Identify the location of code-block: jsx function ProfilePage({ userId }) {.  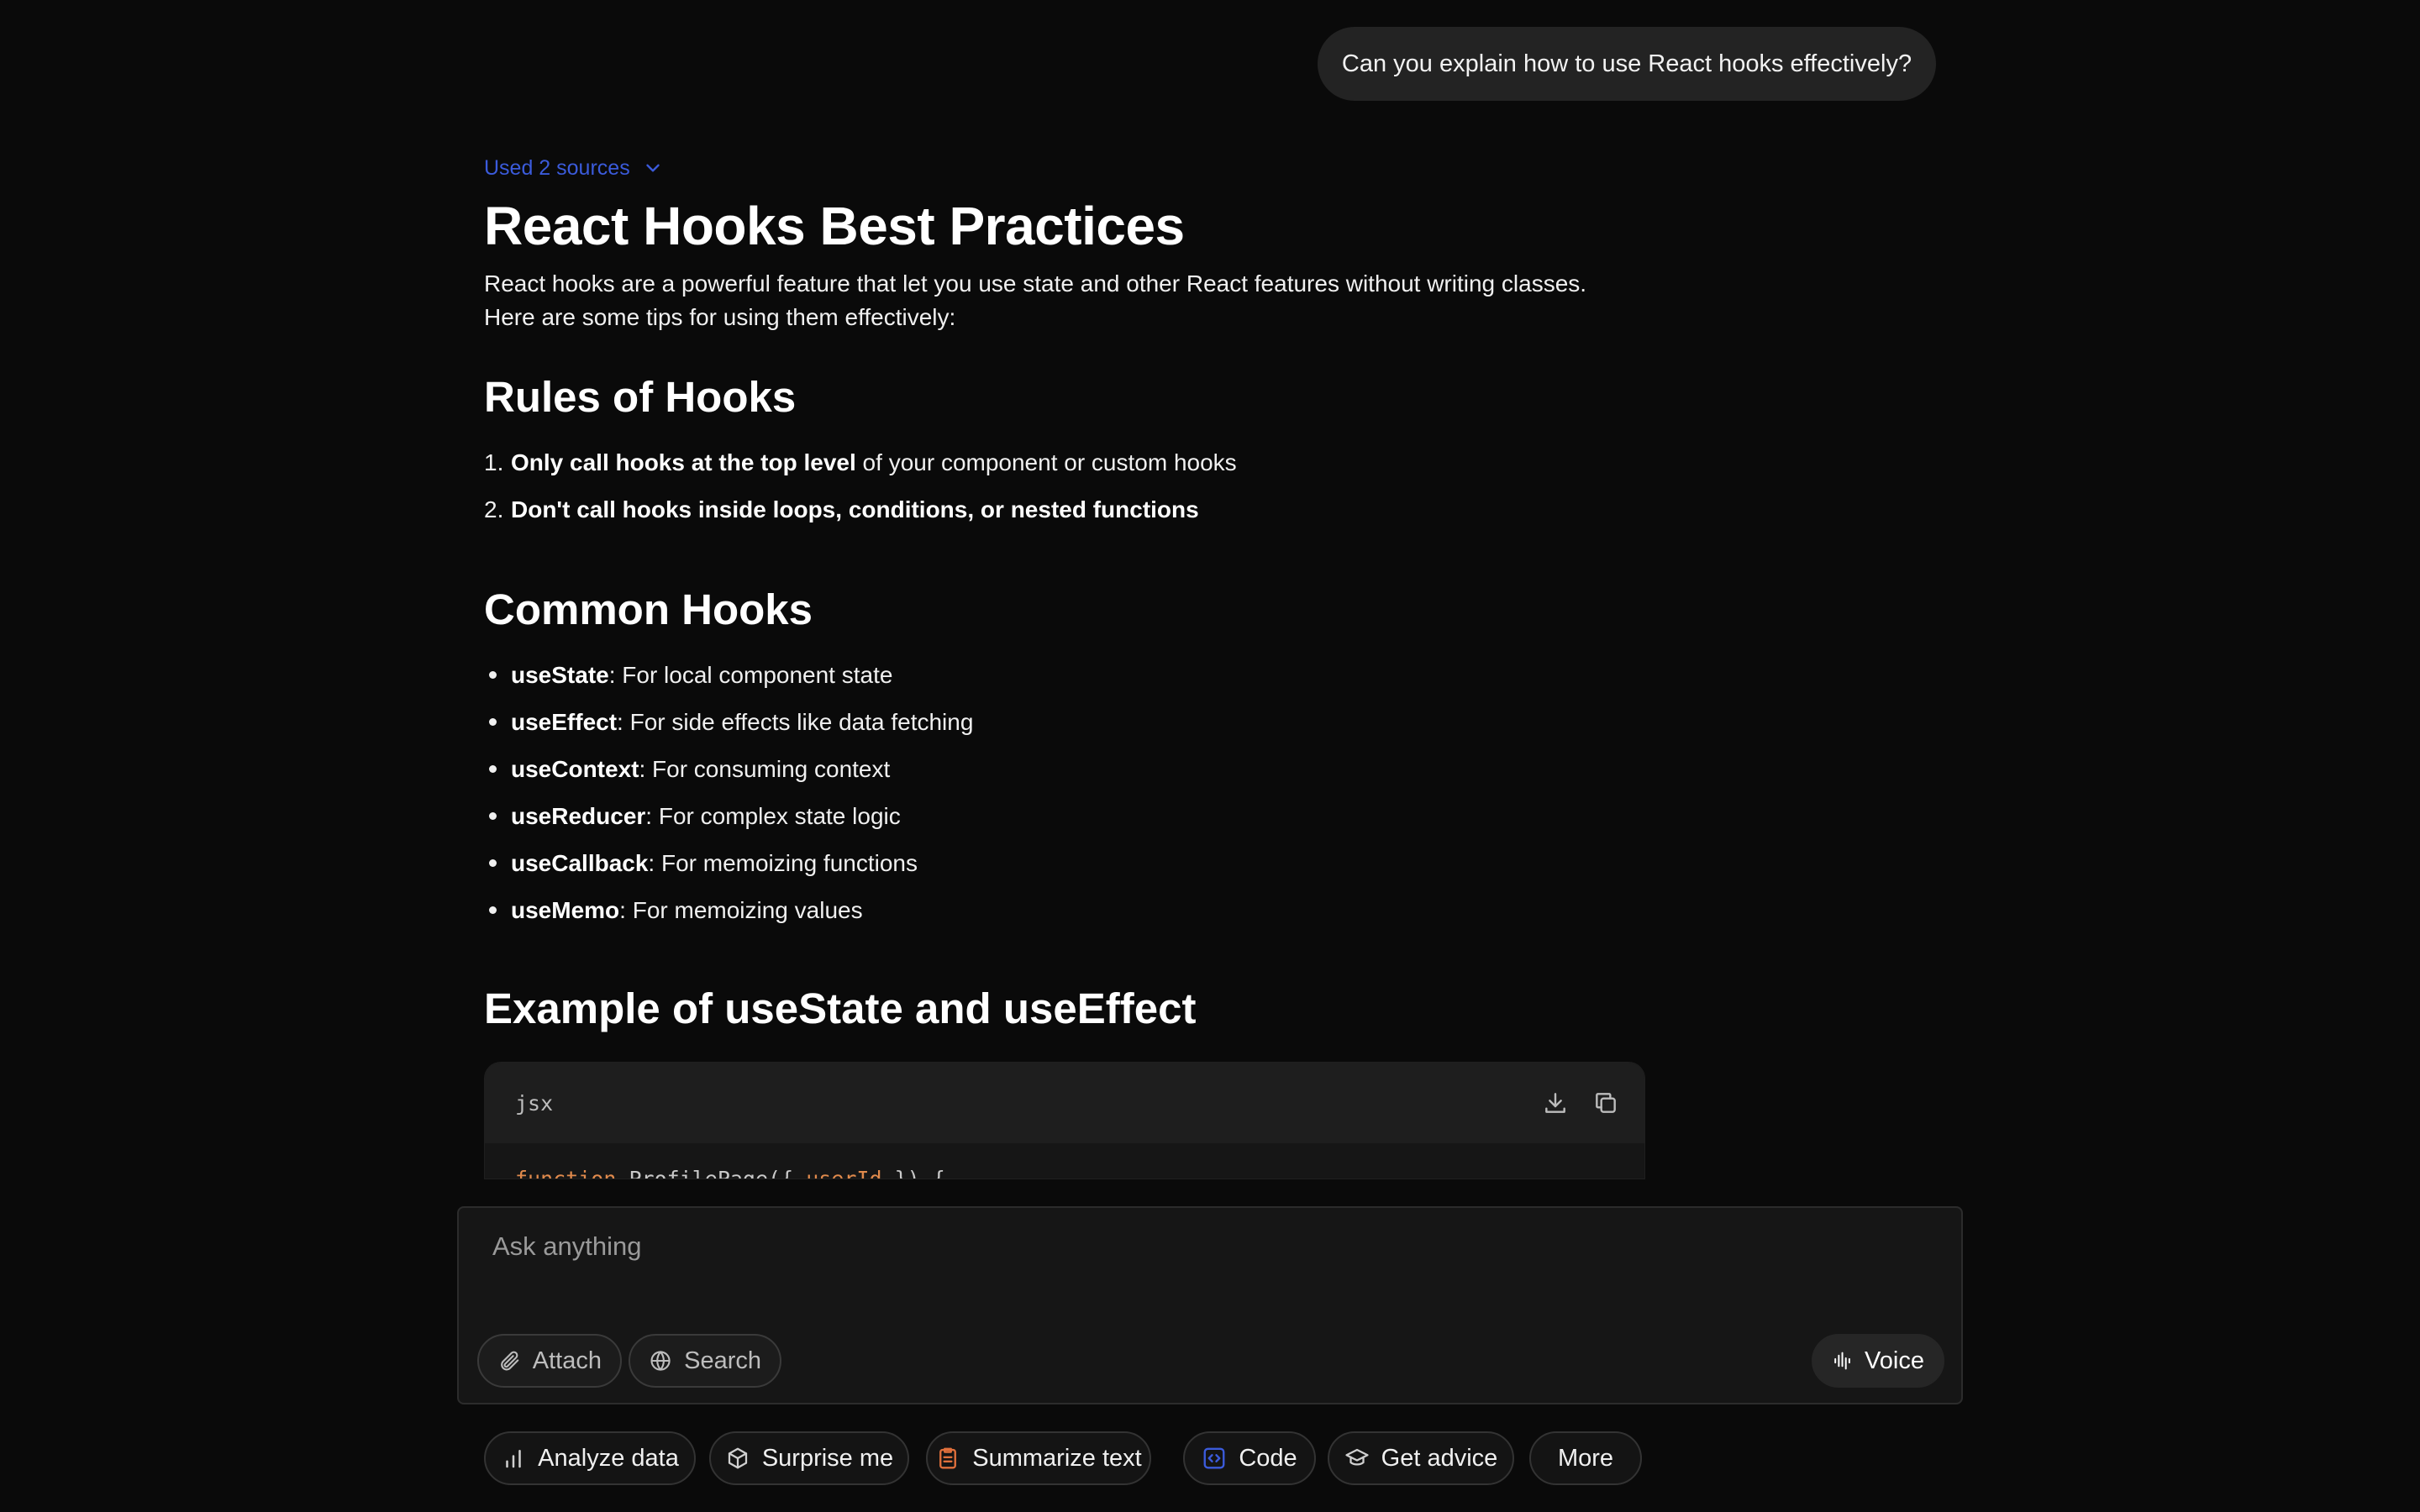
(1064, 1120).